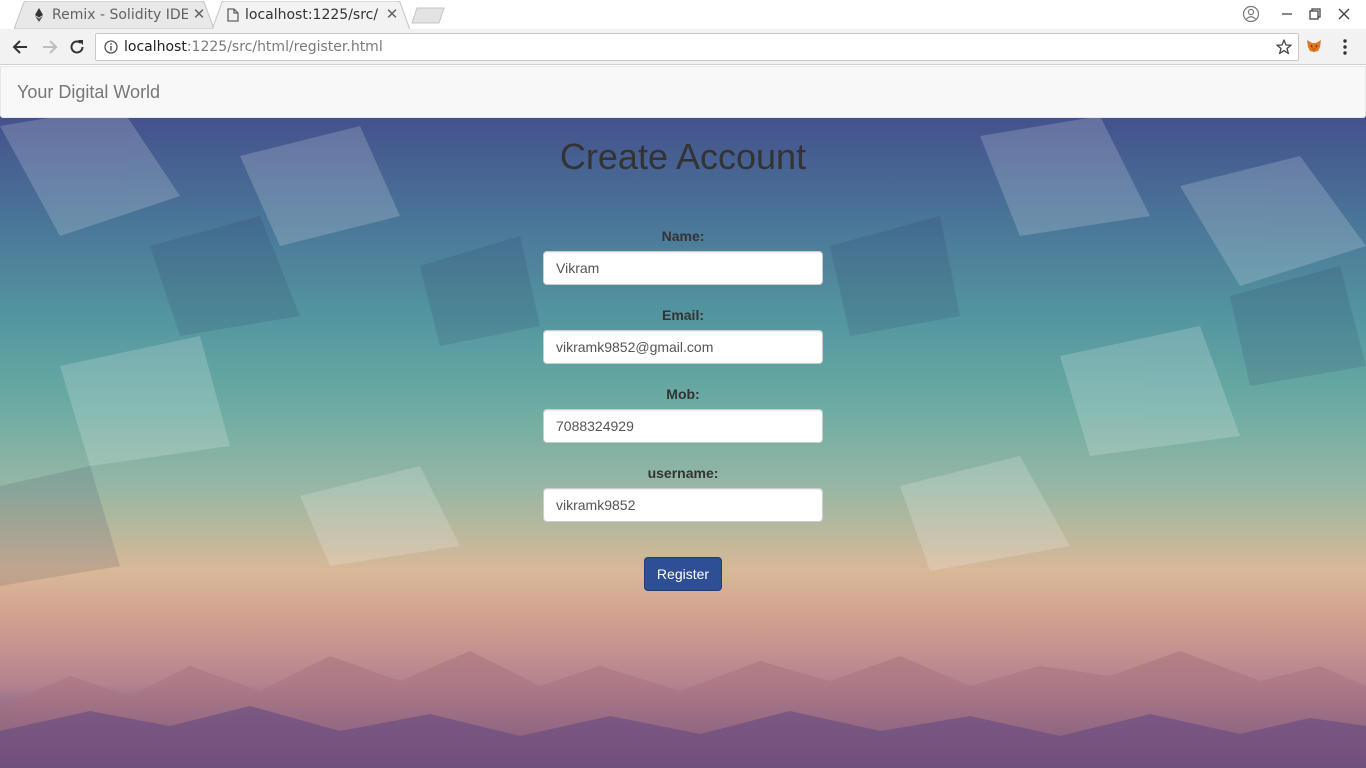  Describe the element at coordinates (88, 92) in the screenshot. I see `navbar-brand: Your Digital World` at that location.